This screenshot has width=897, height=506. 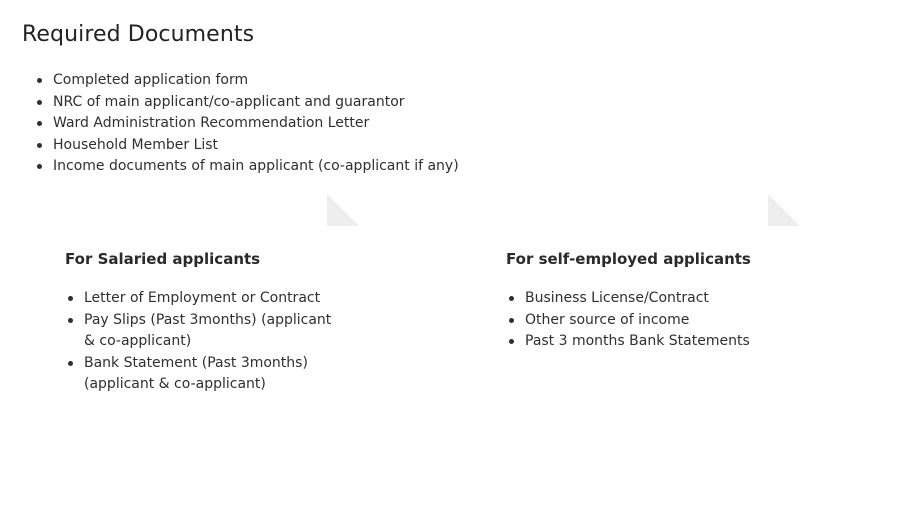 What do you see at coordinates (655, 299) in the screenshot?
I see `list-item: Business License/Contract` at bounding box center [655, 299].